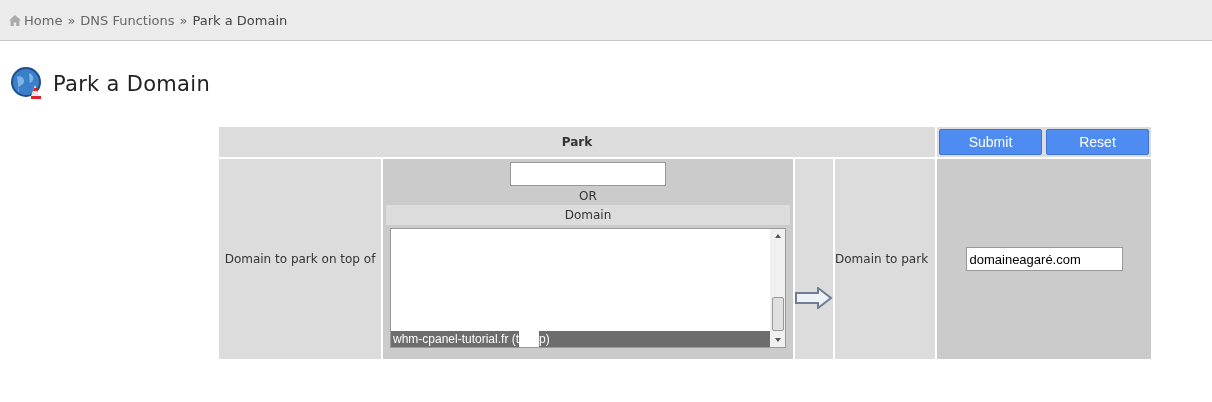  What do you see at coordinates (588, 174) in the screenshot?
I see `input-field` at bounding box center [588, 174].